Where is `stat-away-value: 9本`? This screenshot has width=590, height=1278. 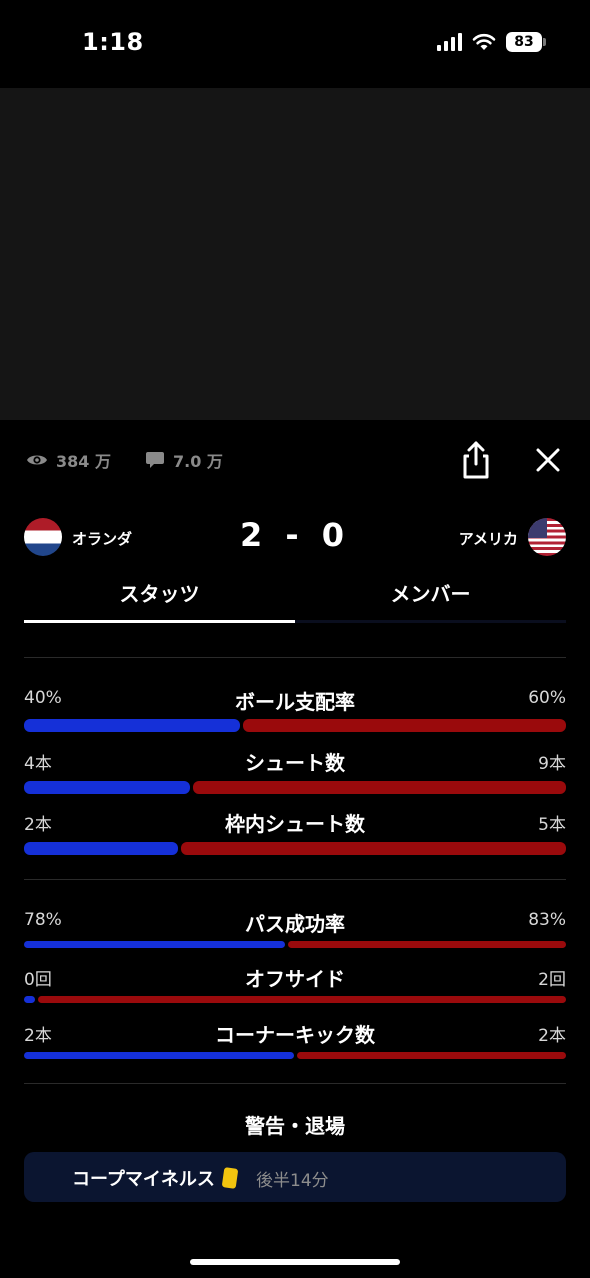
stat-away-value: 9本 is located at coordinates (552, 764).